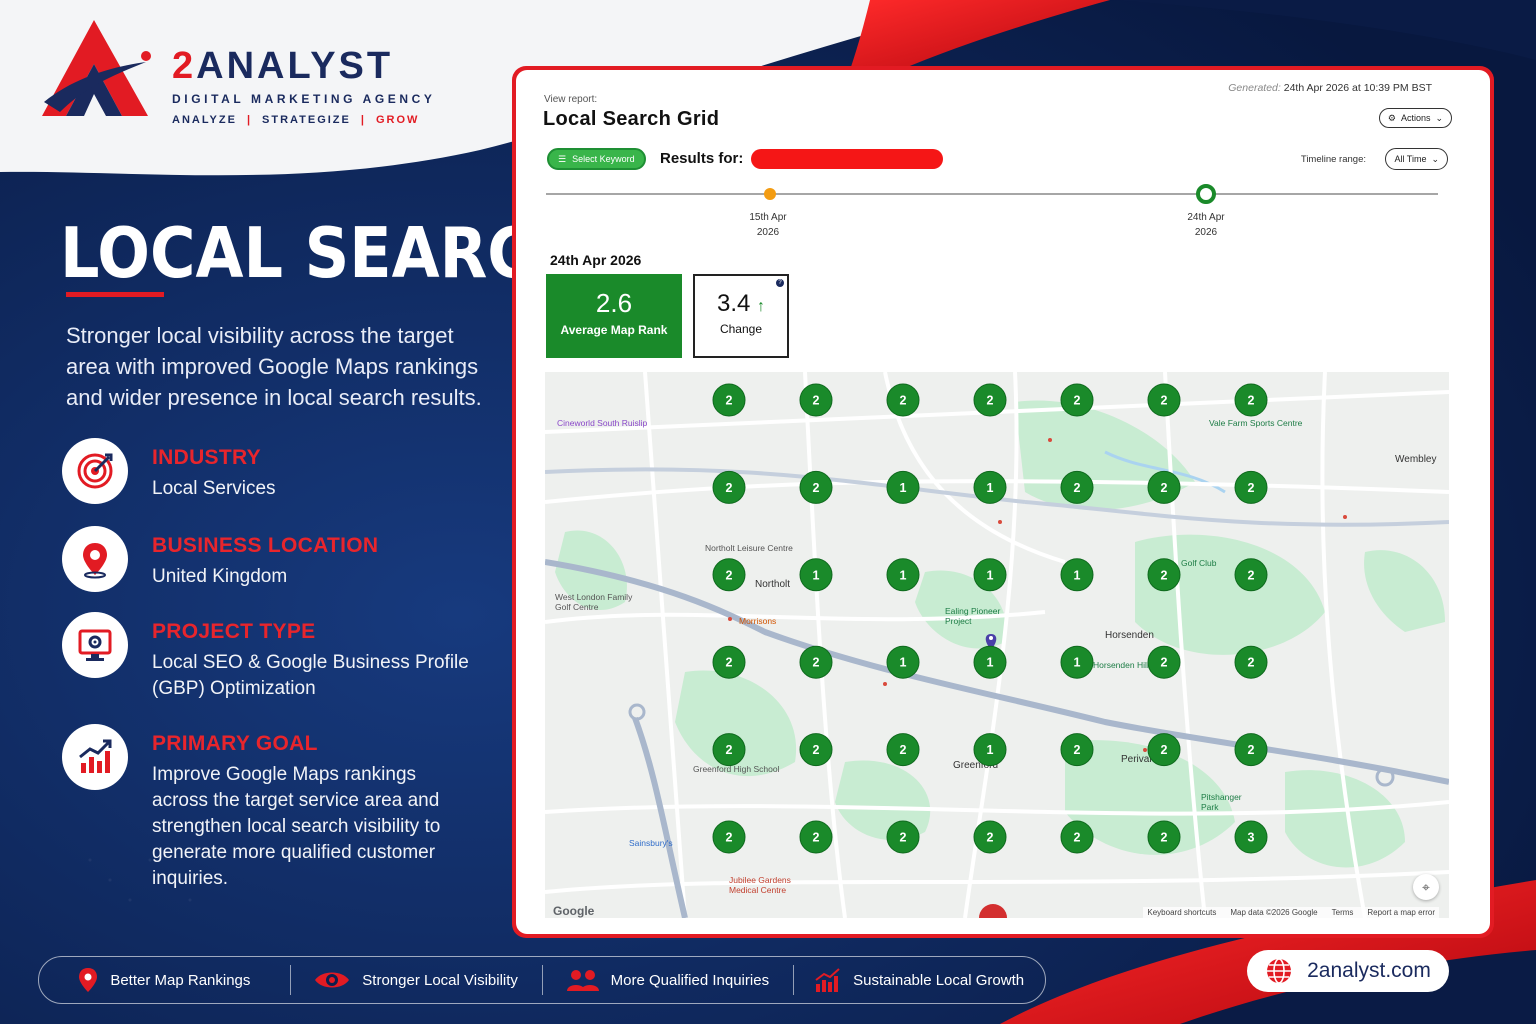 This screenshot has height=1024, width=1536. I want to click on actions-button: ⚙ Actions ⌄, so click(1415, 118).